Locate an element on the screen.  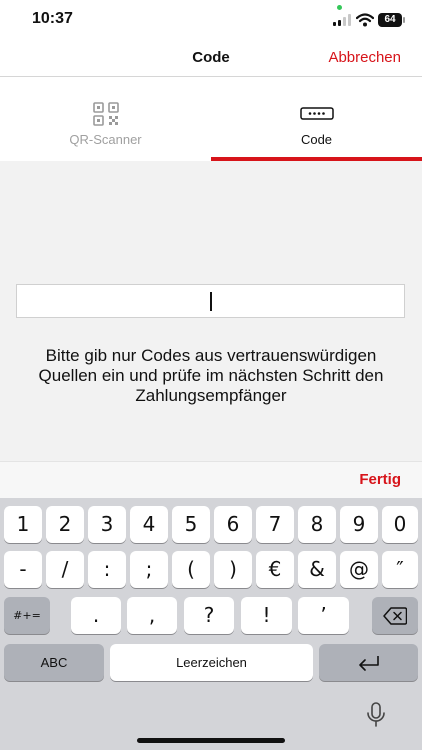
abc-key: ABC is located at coordinates (54, 662).